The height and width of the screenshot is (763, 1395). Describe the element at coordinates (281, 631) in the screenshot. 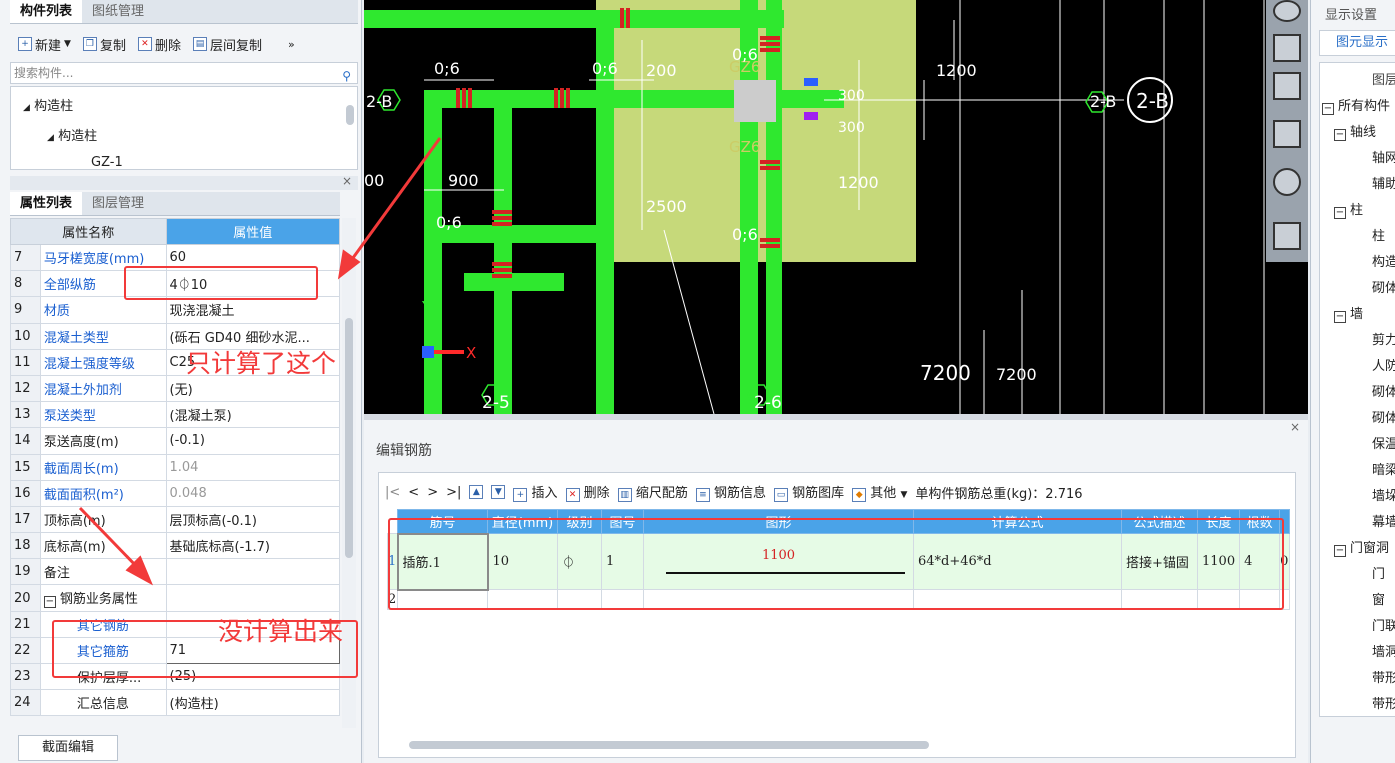

I see `annotation-not-calculated: 没计算出来` at that location.